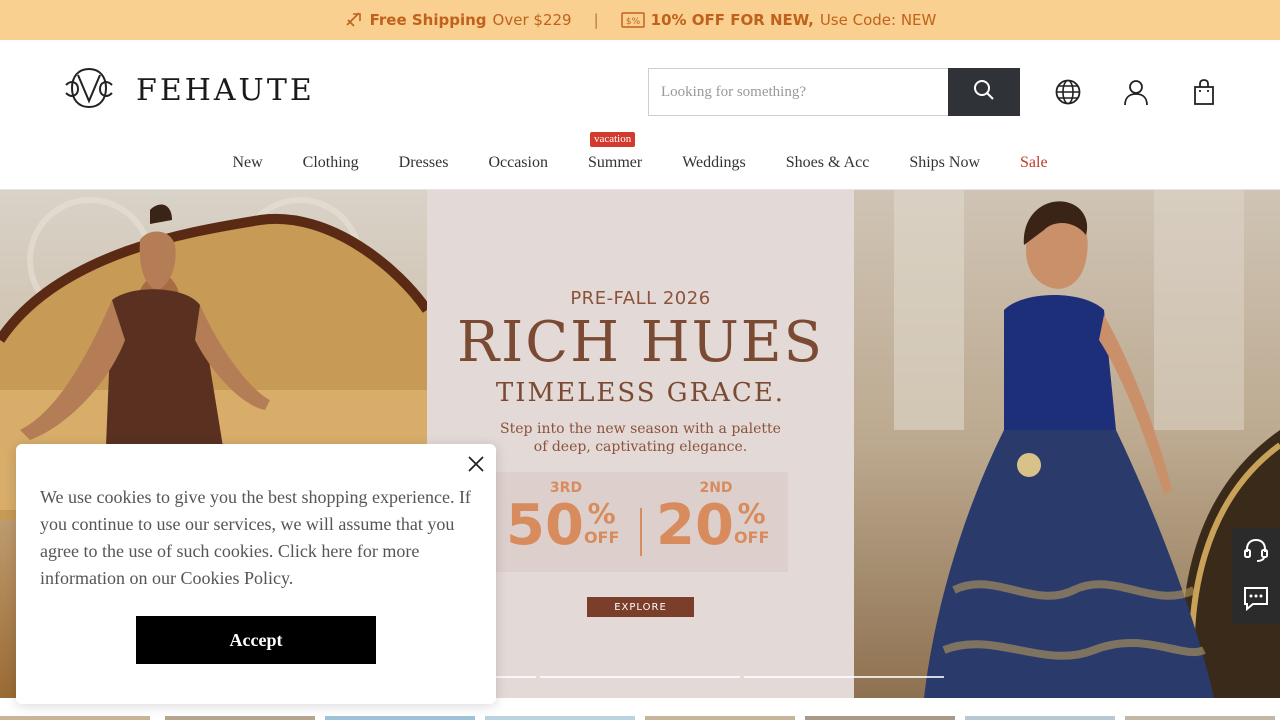  What do you see at coordinates (751, 537) in the screenshot?
I see `offer2-off: OFF` at bounding box center [751, 537].